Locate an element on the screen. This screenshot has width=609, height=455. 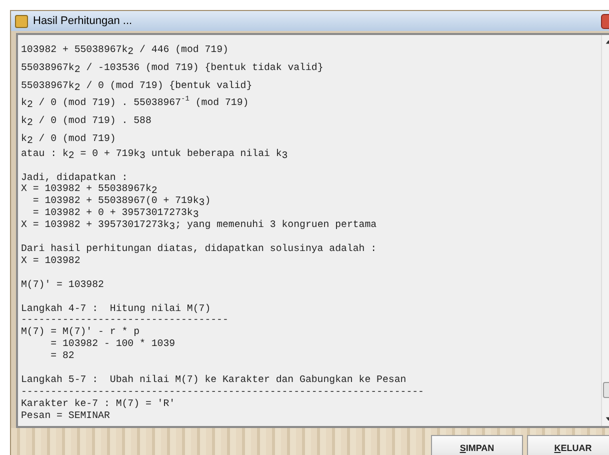
output-line: Jadi, didapatkan : is located at coordinates (75, 178).